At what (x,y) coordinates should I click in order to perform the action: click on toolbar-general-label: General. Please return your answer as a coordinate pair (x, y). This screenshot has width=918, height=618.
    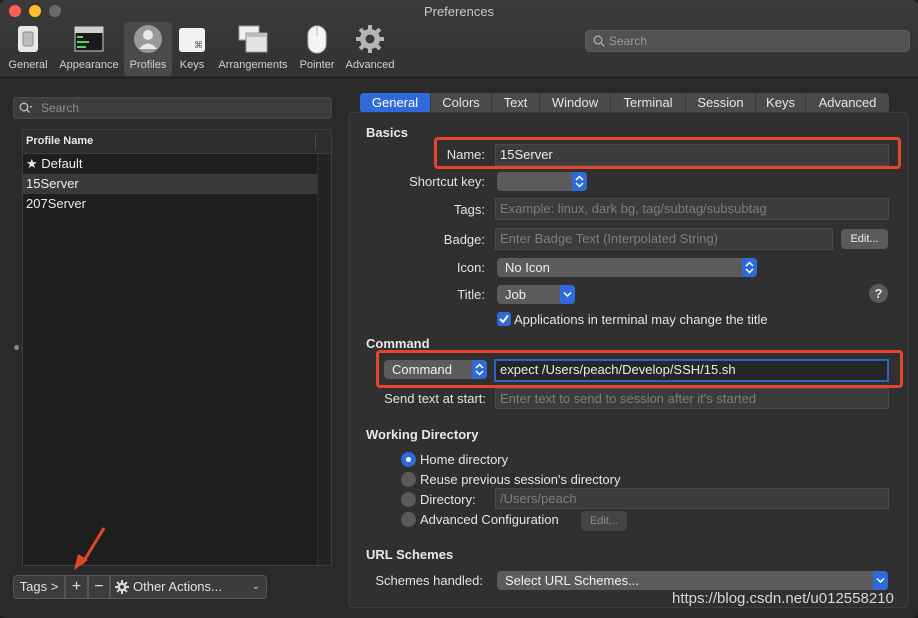
    Looking at the image, I should click on (28, 65).